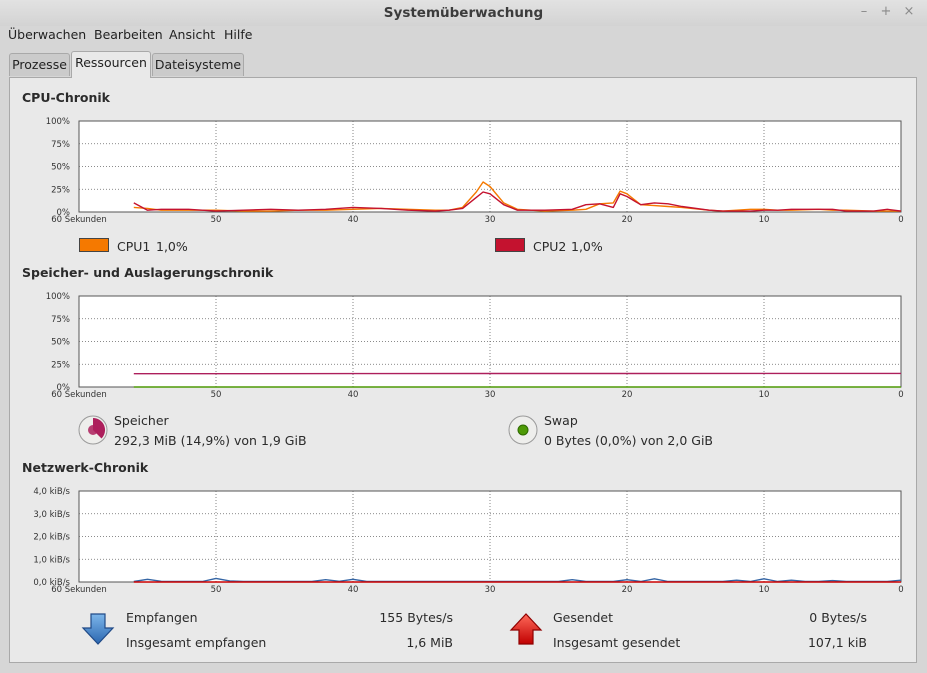 The height and width of the screenshot is (673, 927). What do you see at coordinates (864, 12) in the screenshot?
I see `minimize-icon: –` at bounding box center [864, 12].